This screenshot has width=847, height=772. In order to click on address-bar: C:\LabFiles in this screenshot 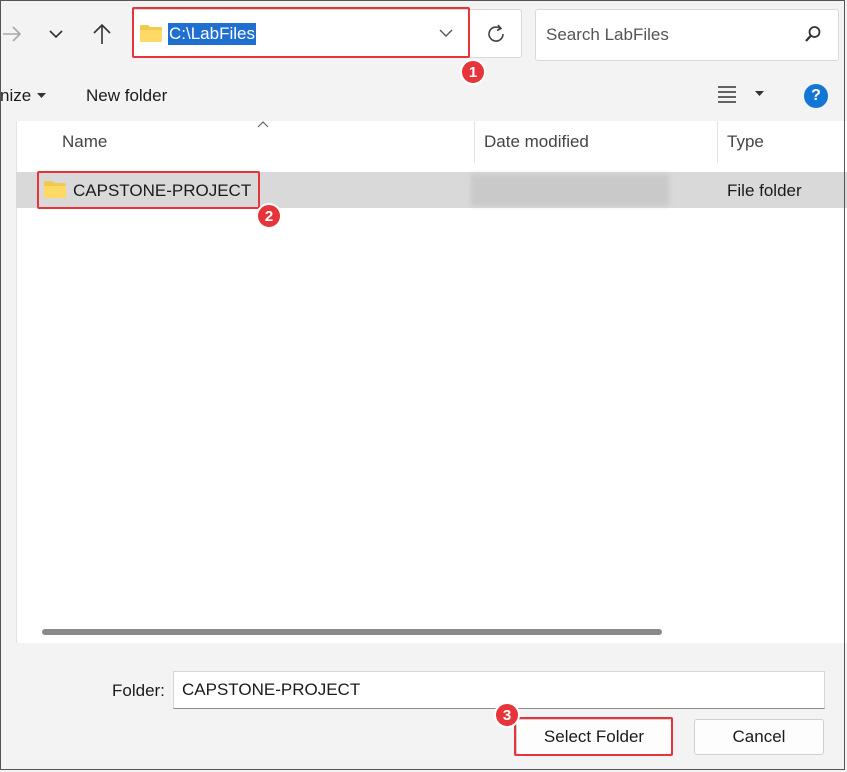, I will do `click(327, 33)`.